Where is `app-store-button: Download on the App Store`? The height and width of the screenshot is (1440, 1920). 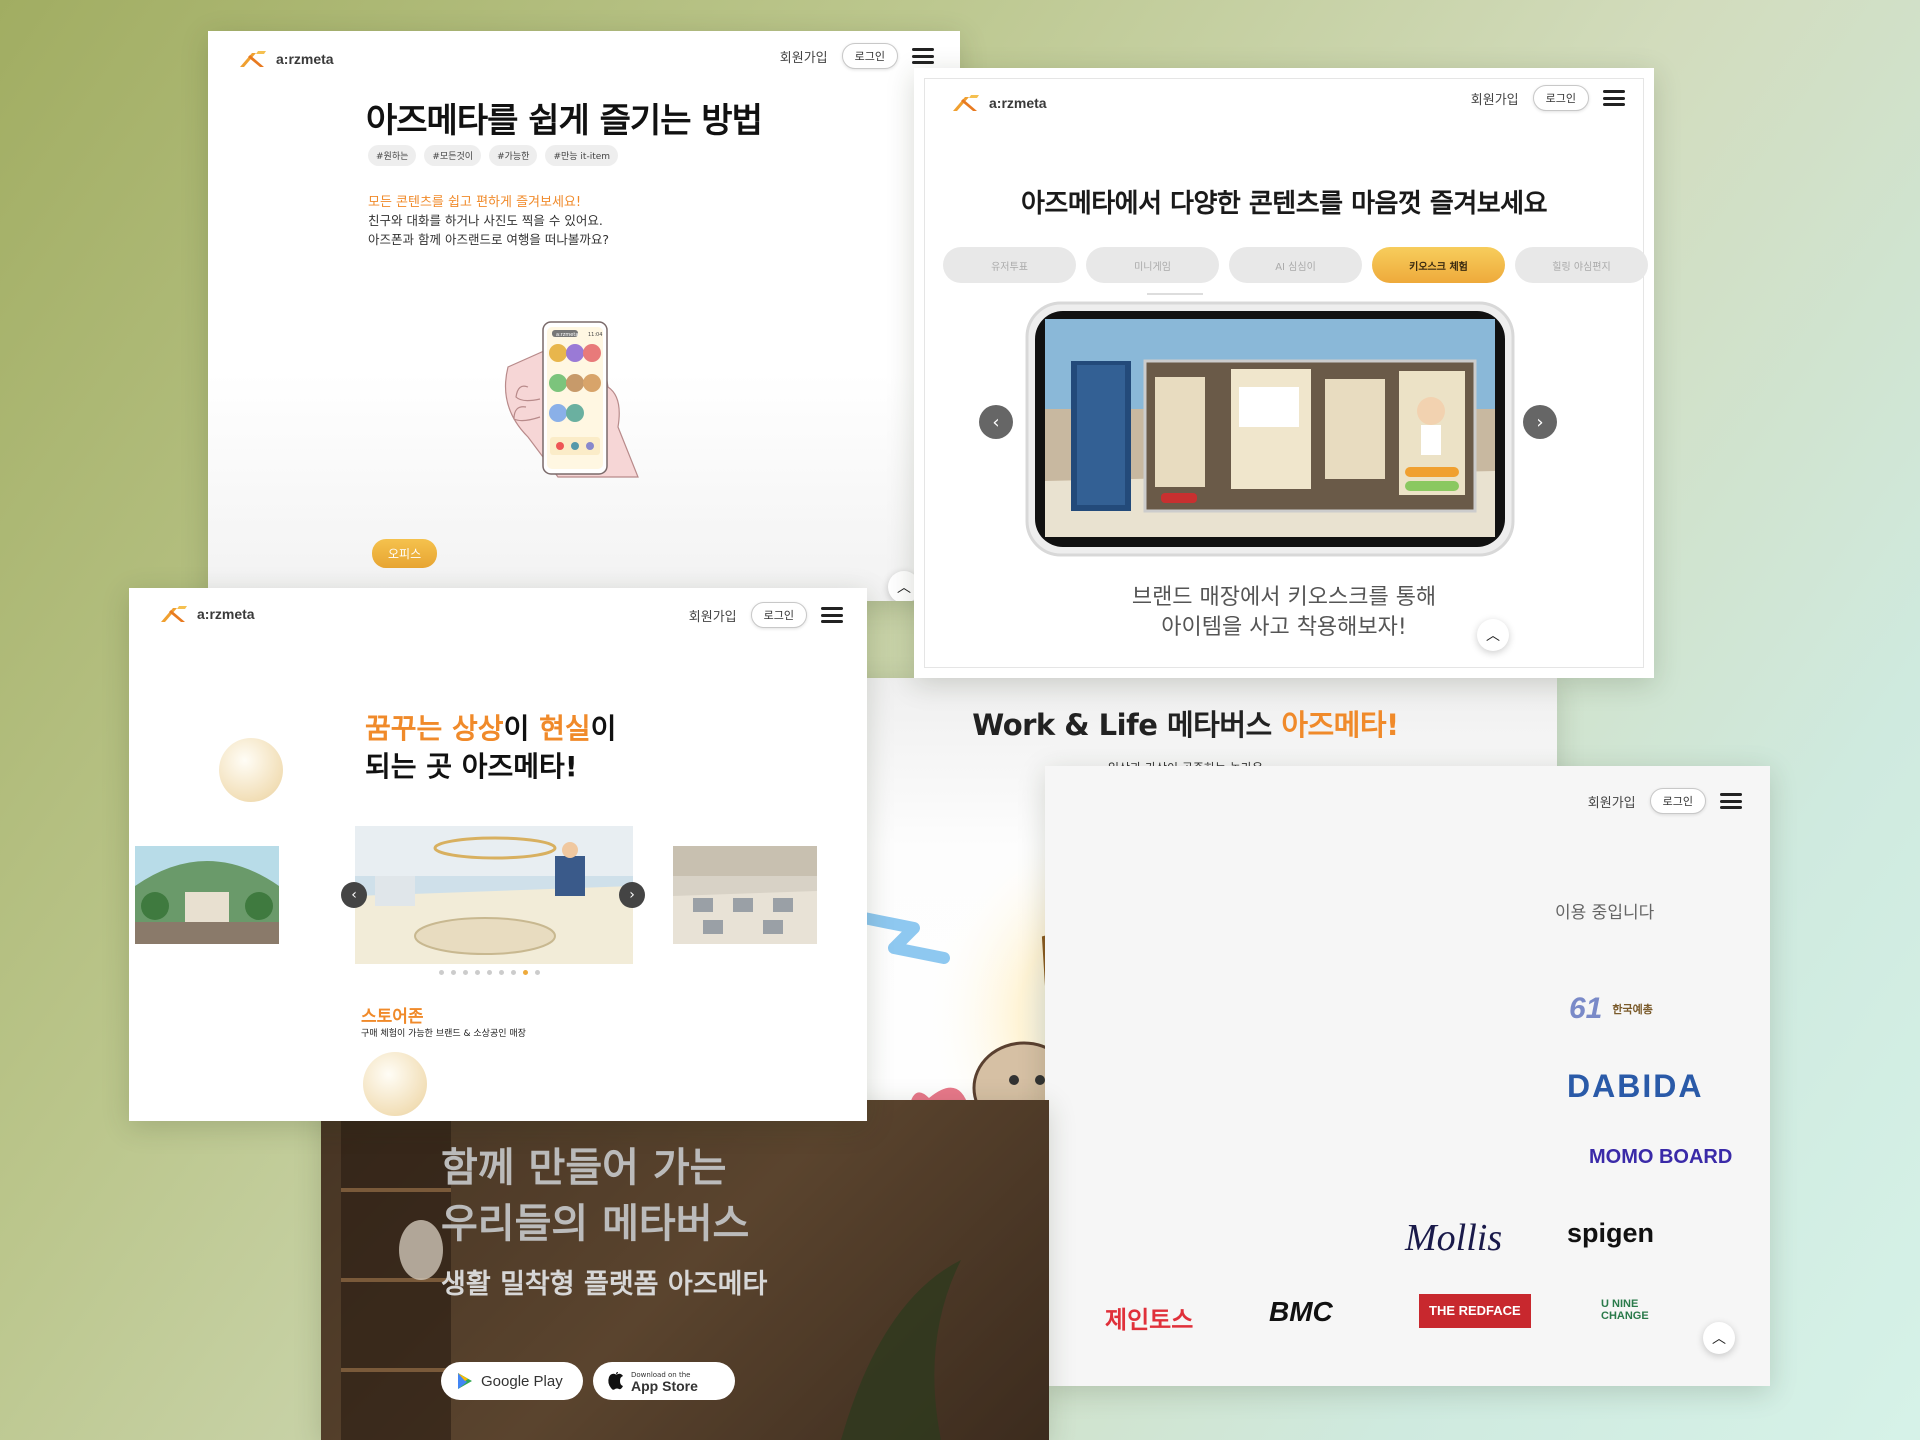
app-store-button: Download on the App Store is located at coordinates (664, 1381).